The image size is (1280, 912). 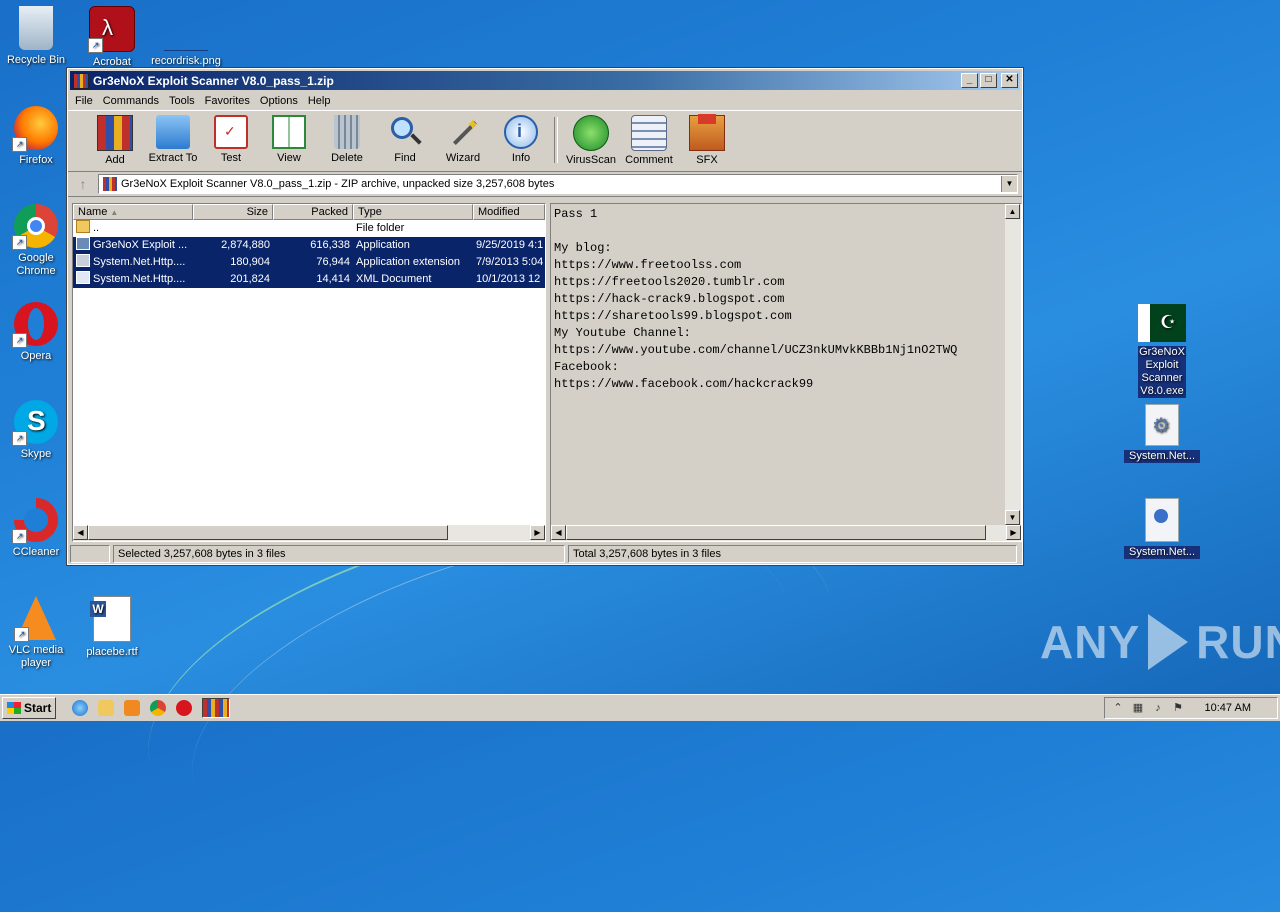 What do you see at coordinates (114, 212) in the screenshot?
I see `sort-ascending-icon: ▲` at bounding box center [114, 212].